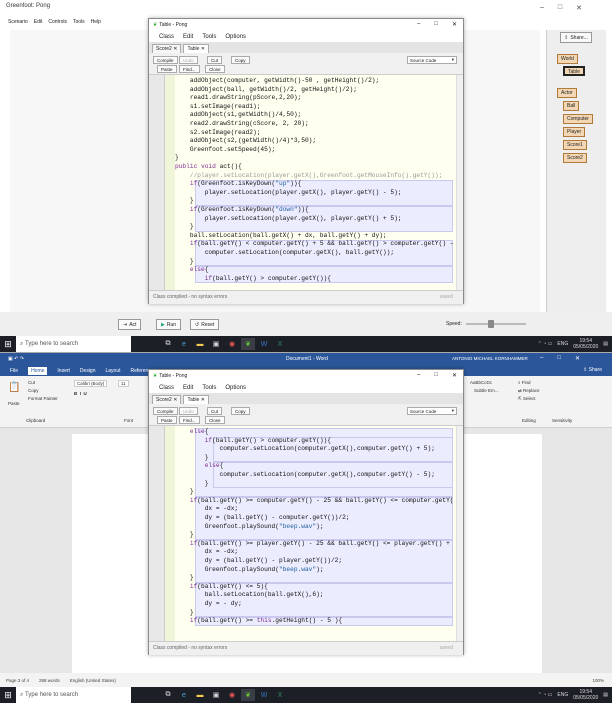 The height and width of the screenshot is (703, 612). Describe the element at coordinates (205, 324) in the screenshot. I see `reset-button: ↺ Reset` at that location.